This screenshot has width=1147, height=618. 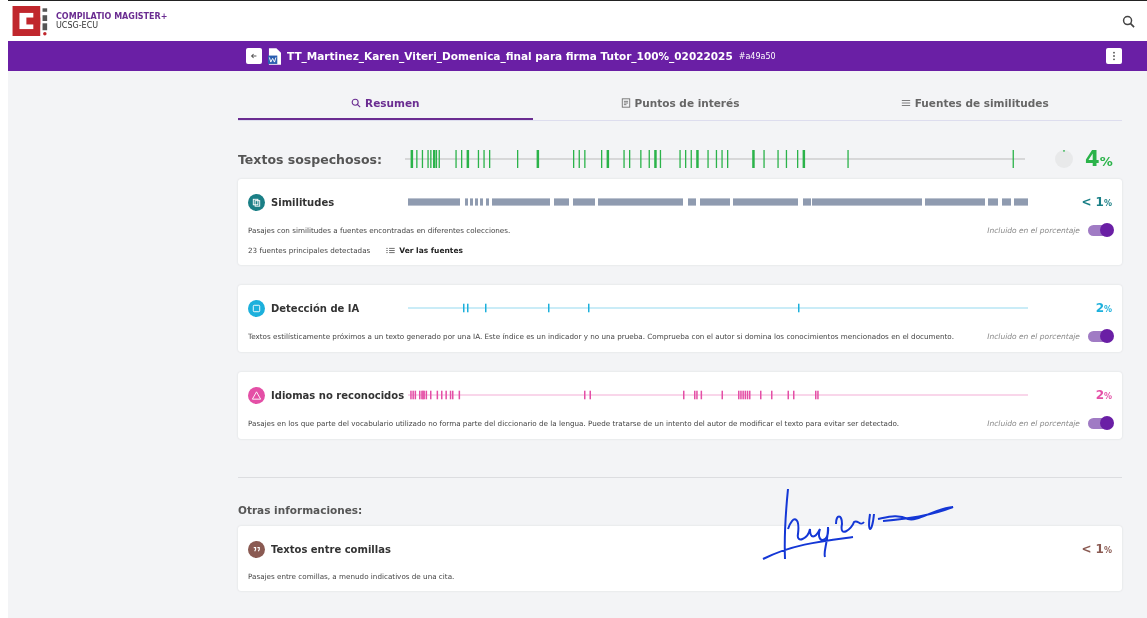 What do you see at coordinates (274, 56) in the screenshot?
I see `word-file-icon` at bounding box center [274, 56].